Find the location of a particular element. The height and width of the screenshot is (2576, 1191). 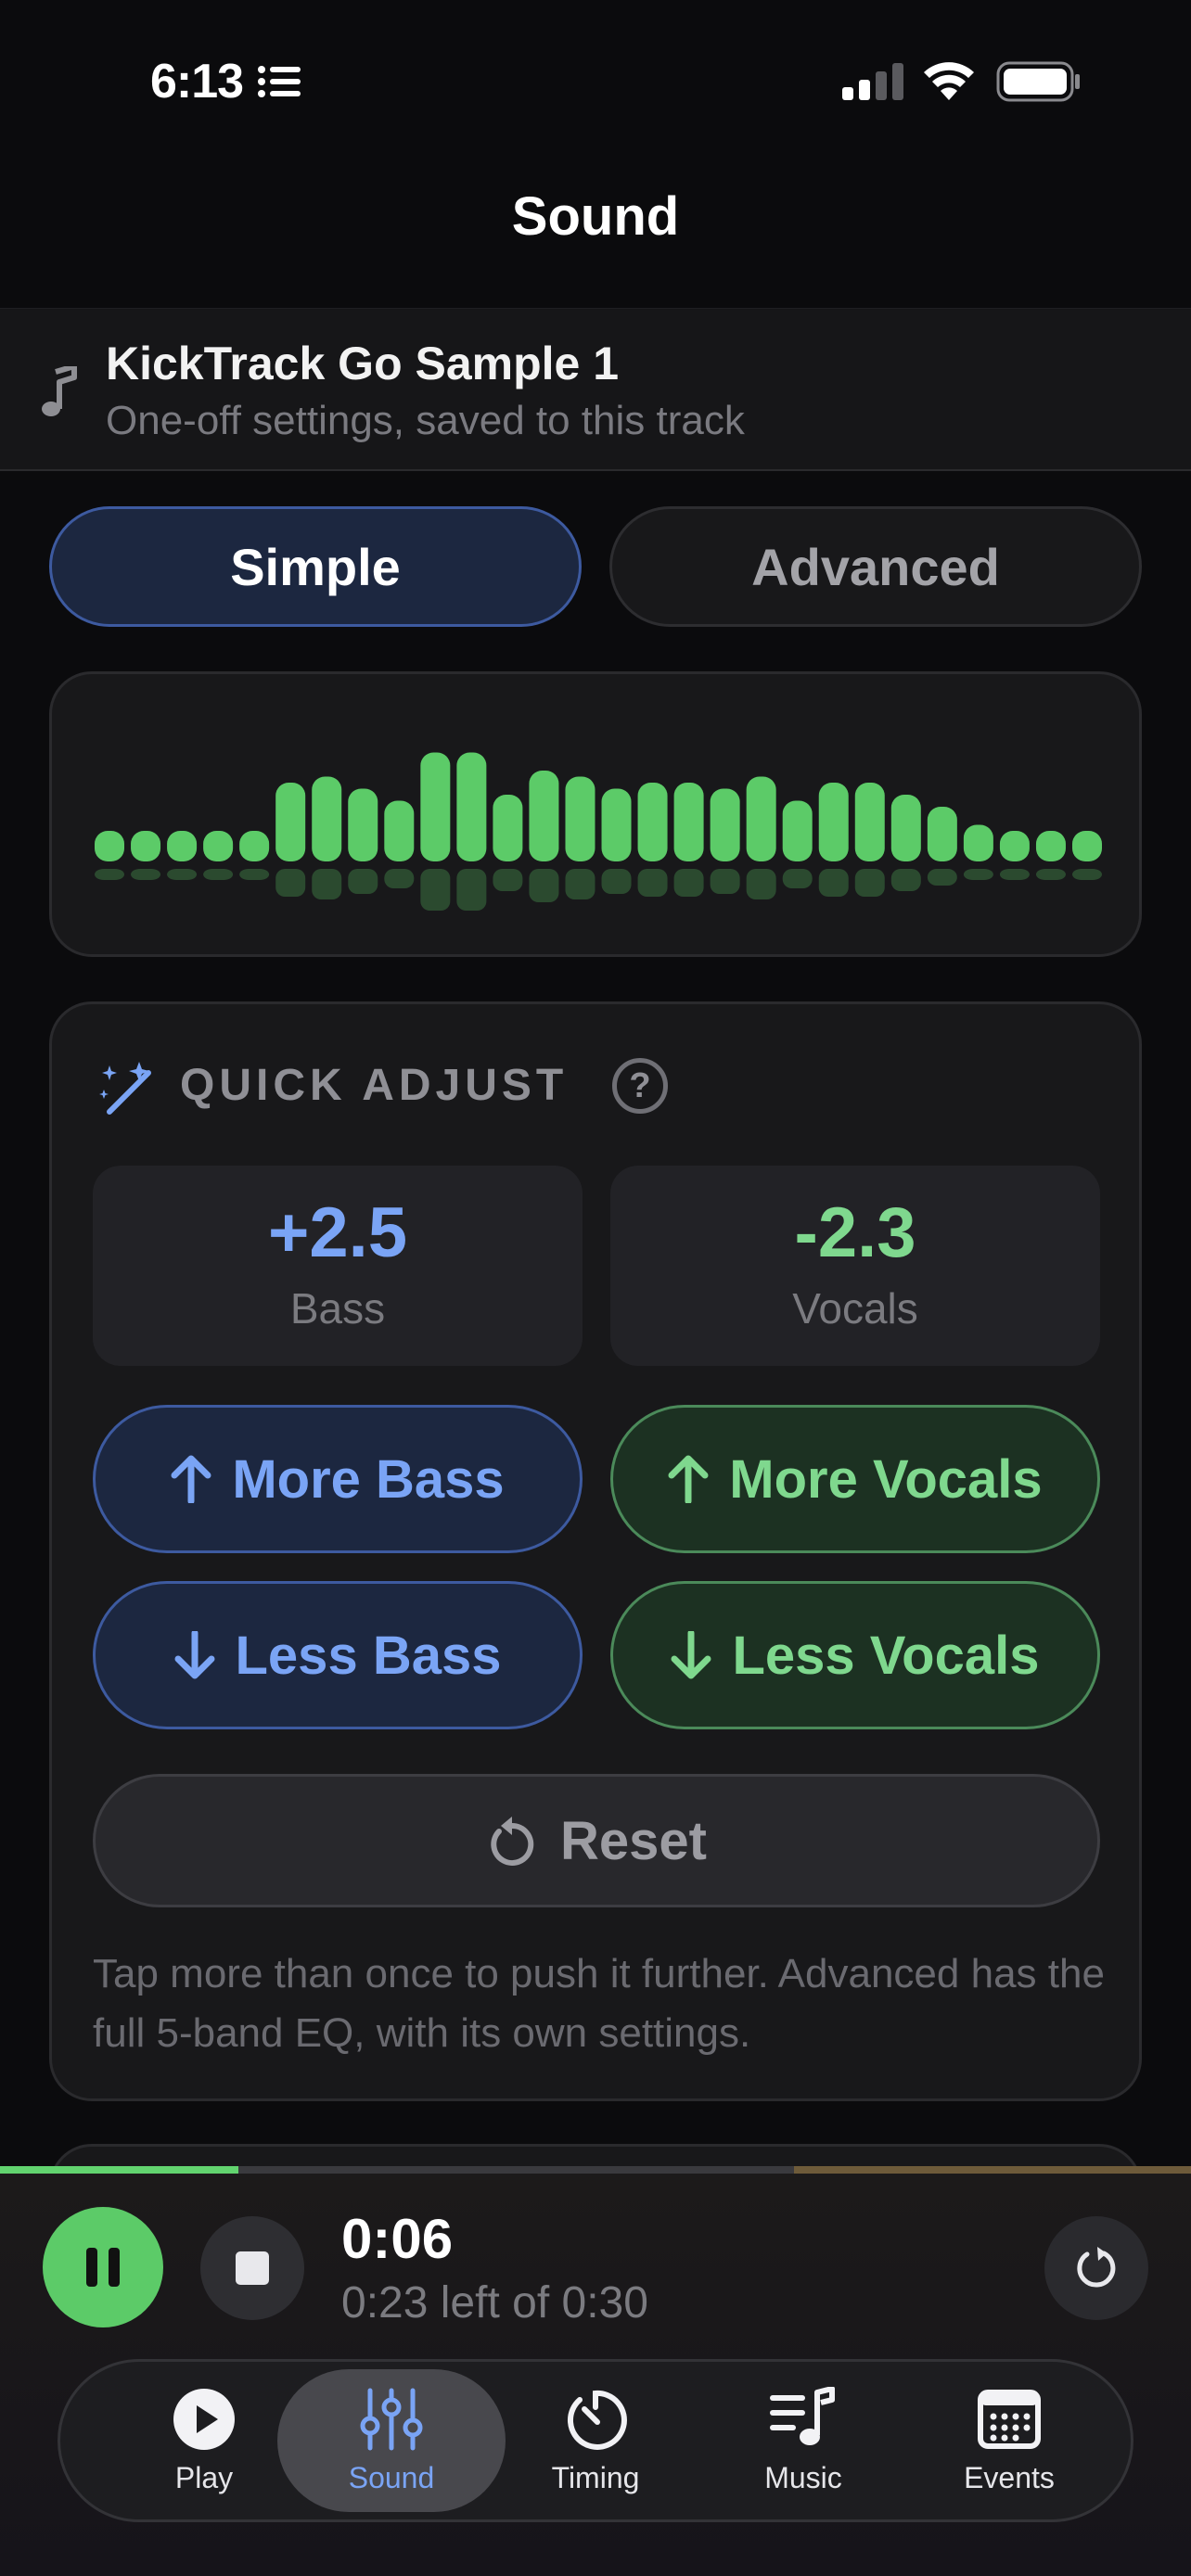

more-vocals-button: More Vocals is located at coordinates (855, 1479).